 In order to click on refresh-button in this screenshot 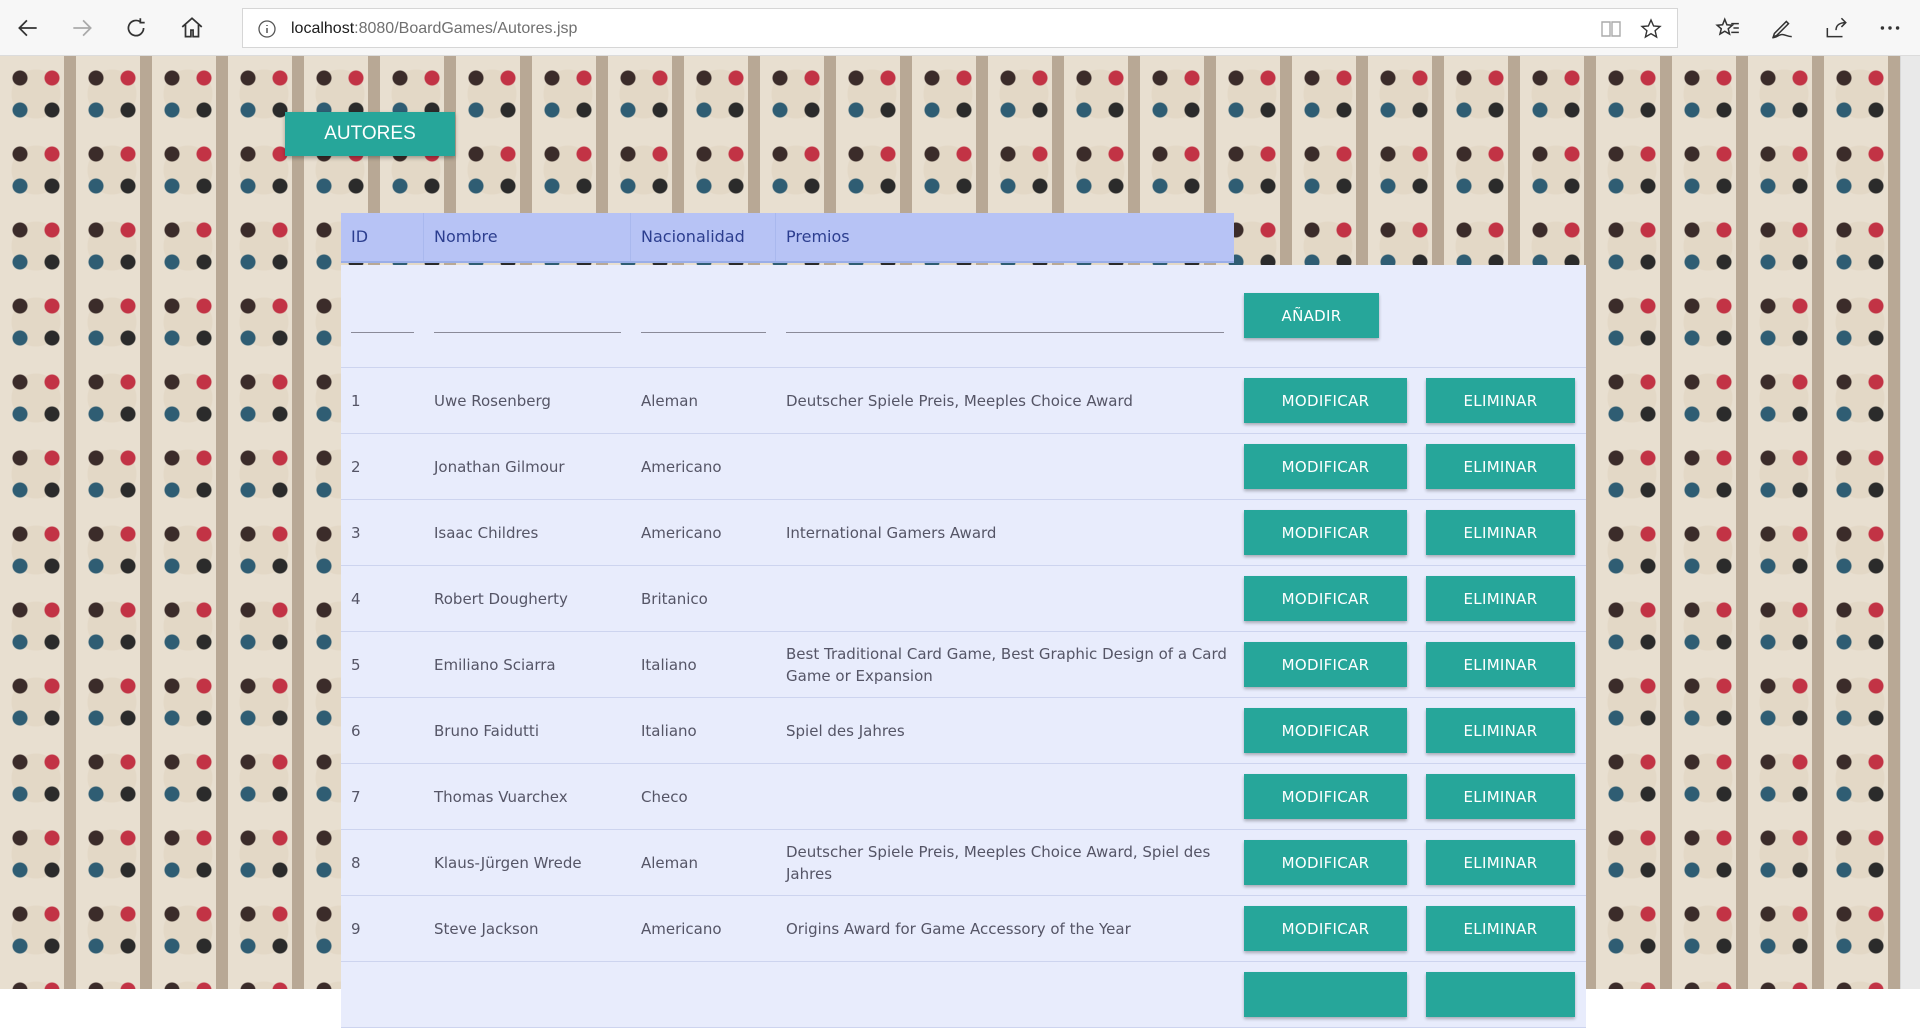, I will do `click(136, 28)`.